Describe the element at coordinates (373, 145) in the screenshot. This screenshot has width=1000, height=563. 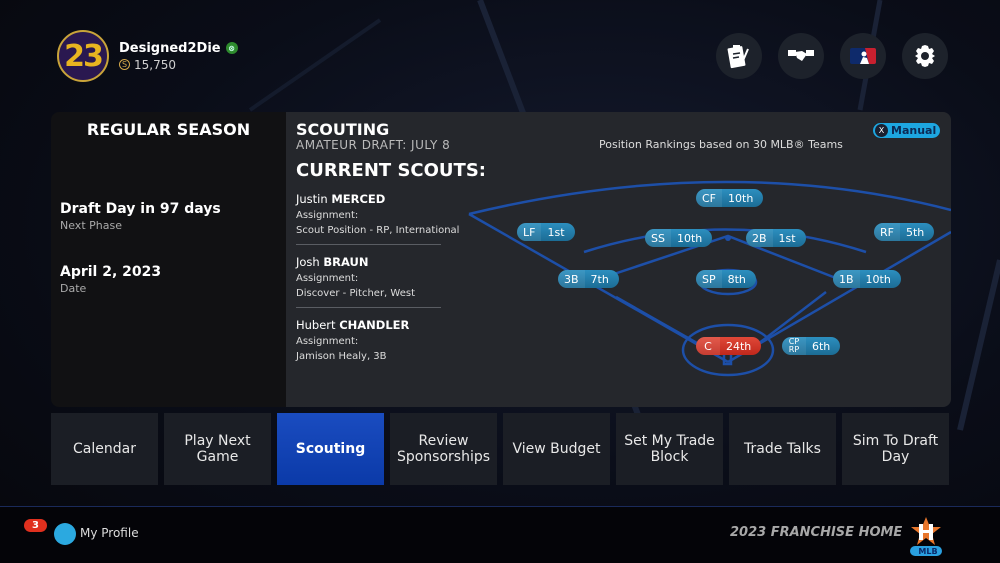
I see `amateur-draft-date: AMATEUR DRAFT: JULY 8` at that location.